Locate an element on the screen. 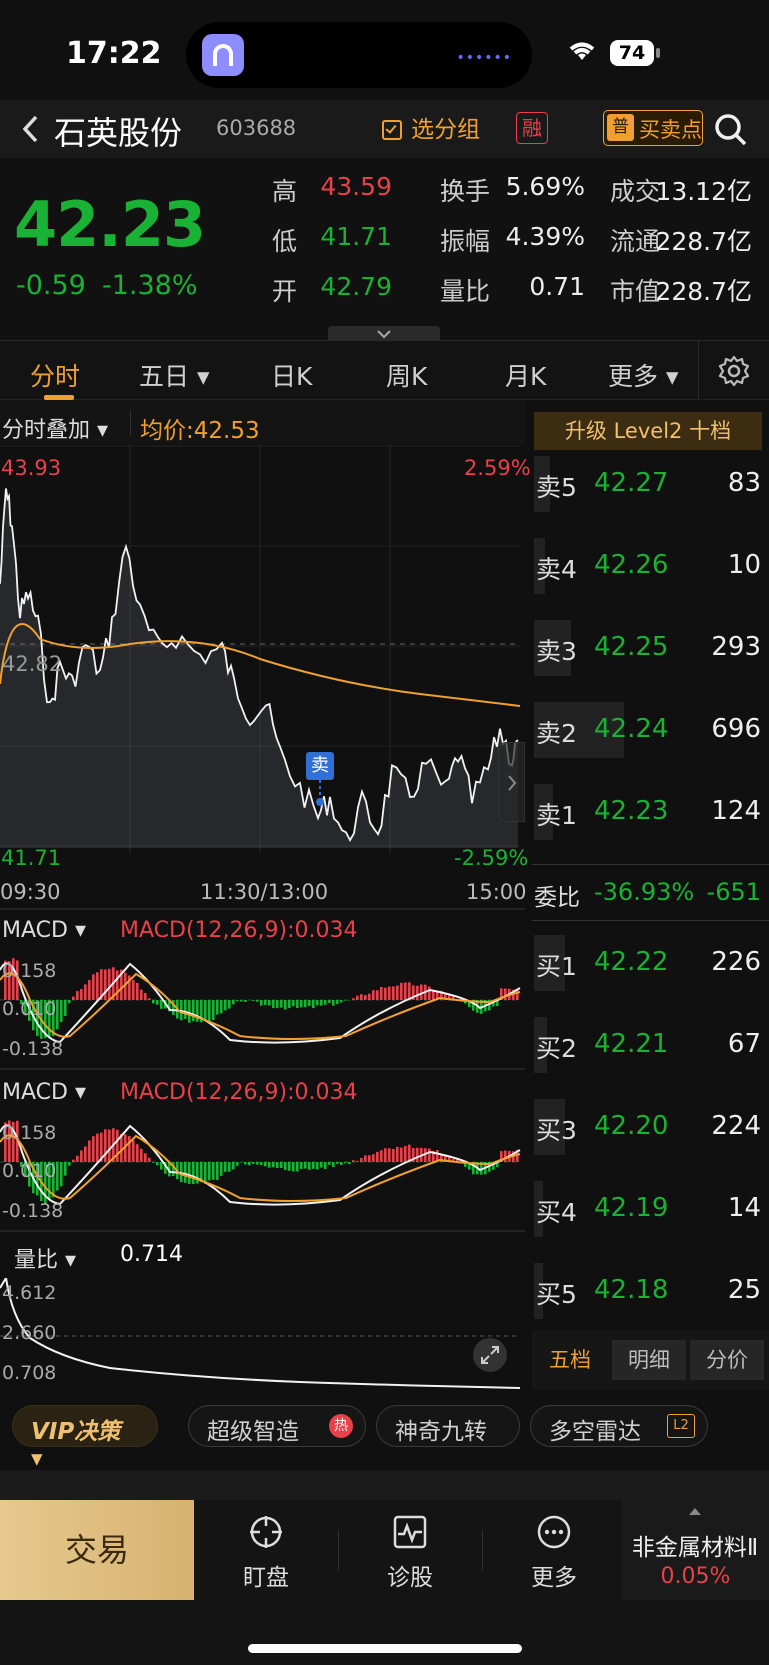 The width and height of the screenshot is (769, 1665). level-price: 42.22 is located at coordinates (631, 962).